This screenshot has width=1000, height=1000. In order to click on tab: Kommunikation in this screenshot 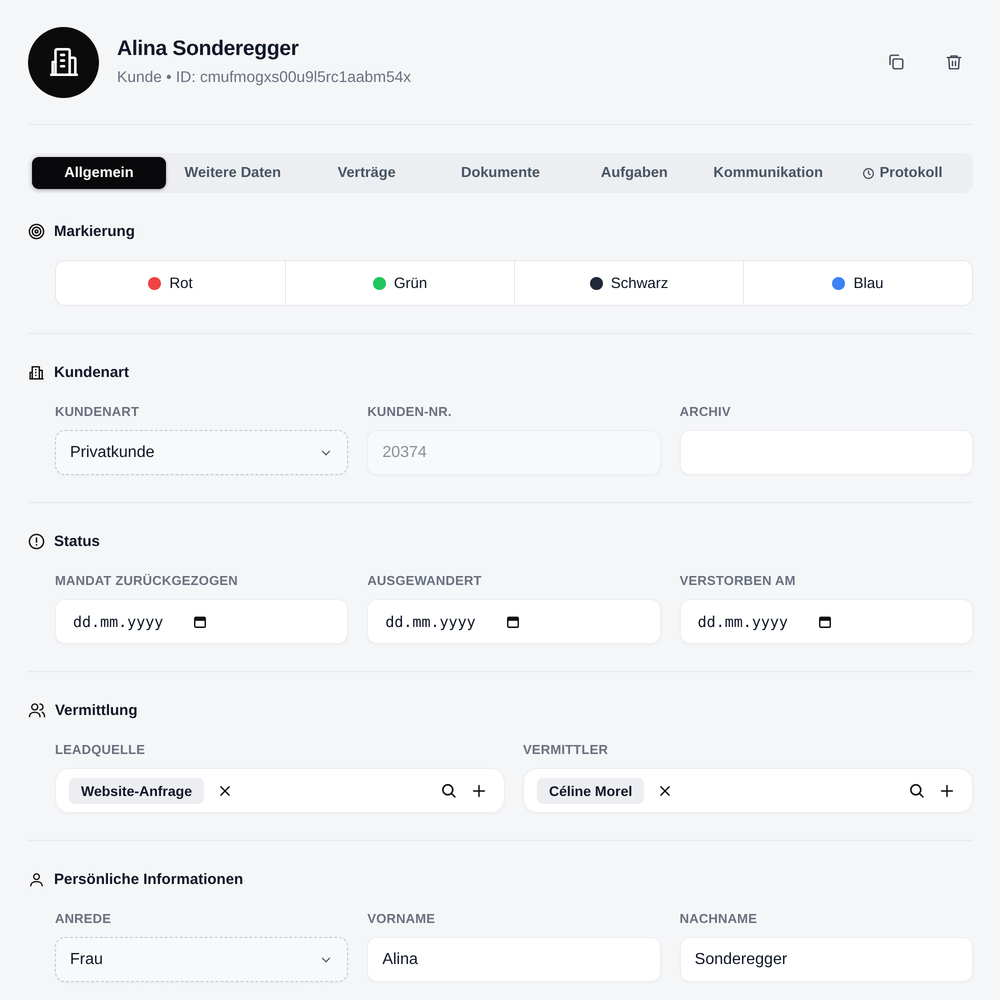, I will do `click(768, 173)`.